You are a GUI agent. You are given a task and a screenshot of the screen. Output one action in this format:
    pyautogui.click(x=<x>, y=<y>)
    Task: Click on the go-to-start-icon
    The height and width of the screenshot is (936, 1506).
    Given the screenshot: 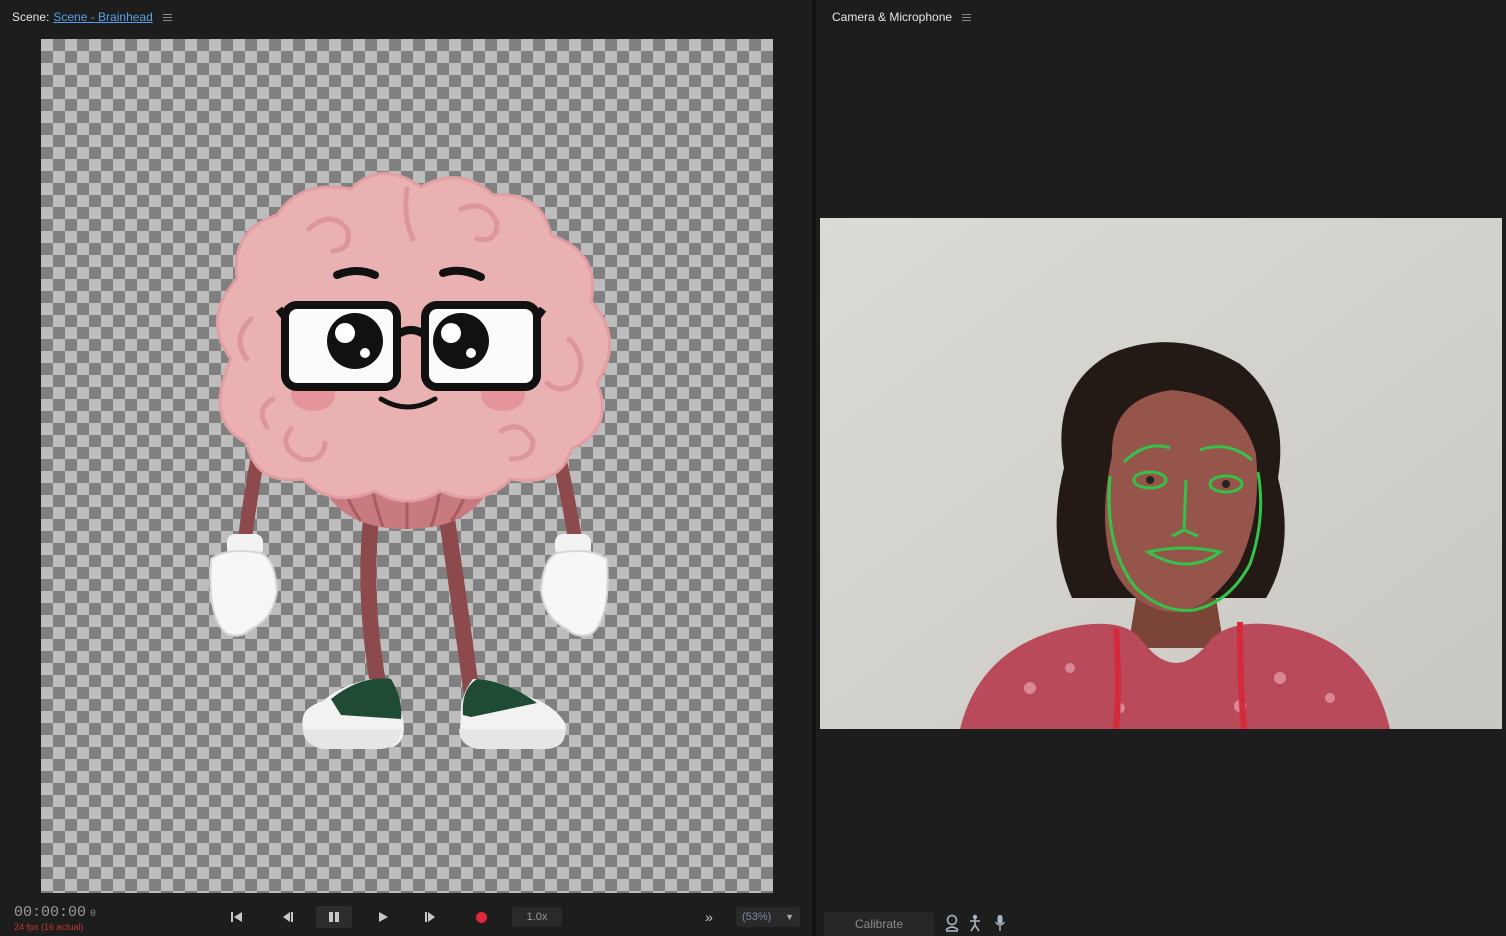 What is the action you would take?
    pyautogui.click(x=236, y=917)
    